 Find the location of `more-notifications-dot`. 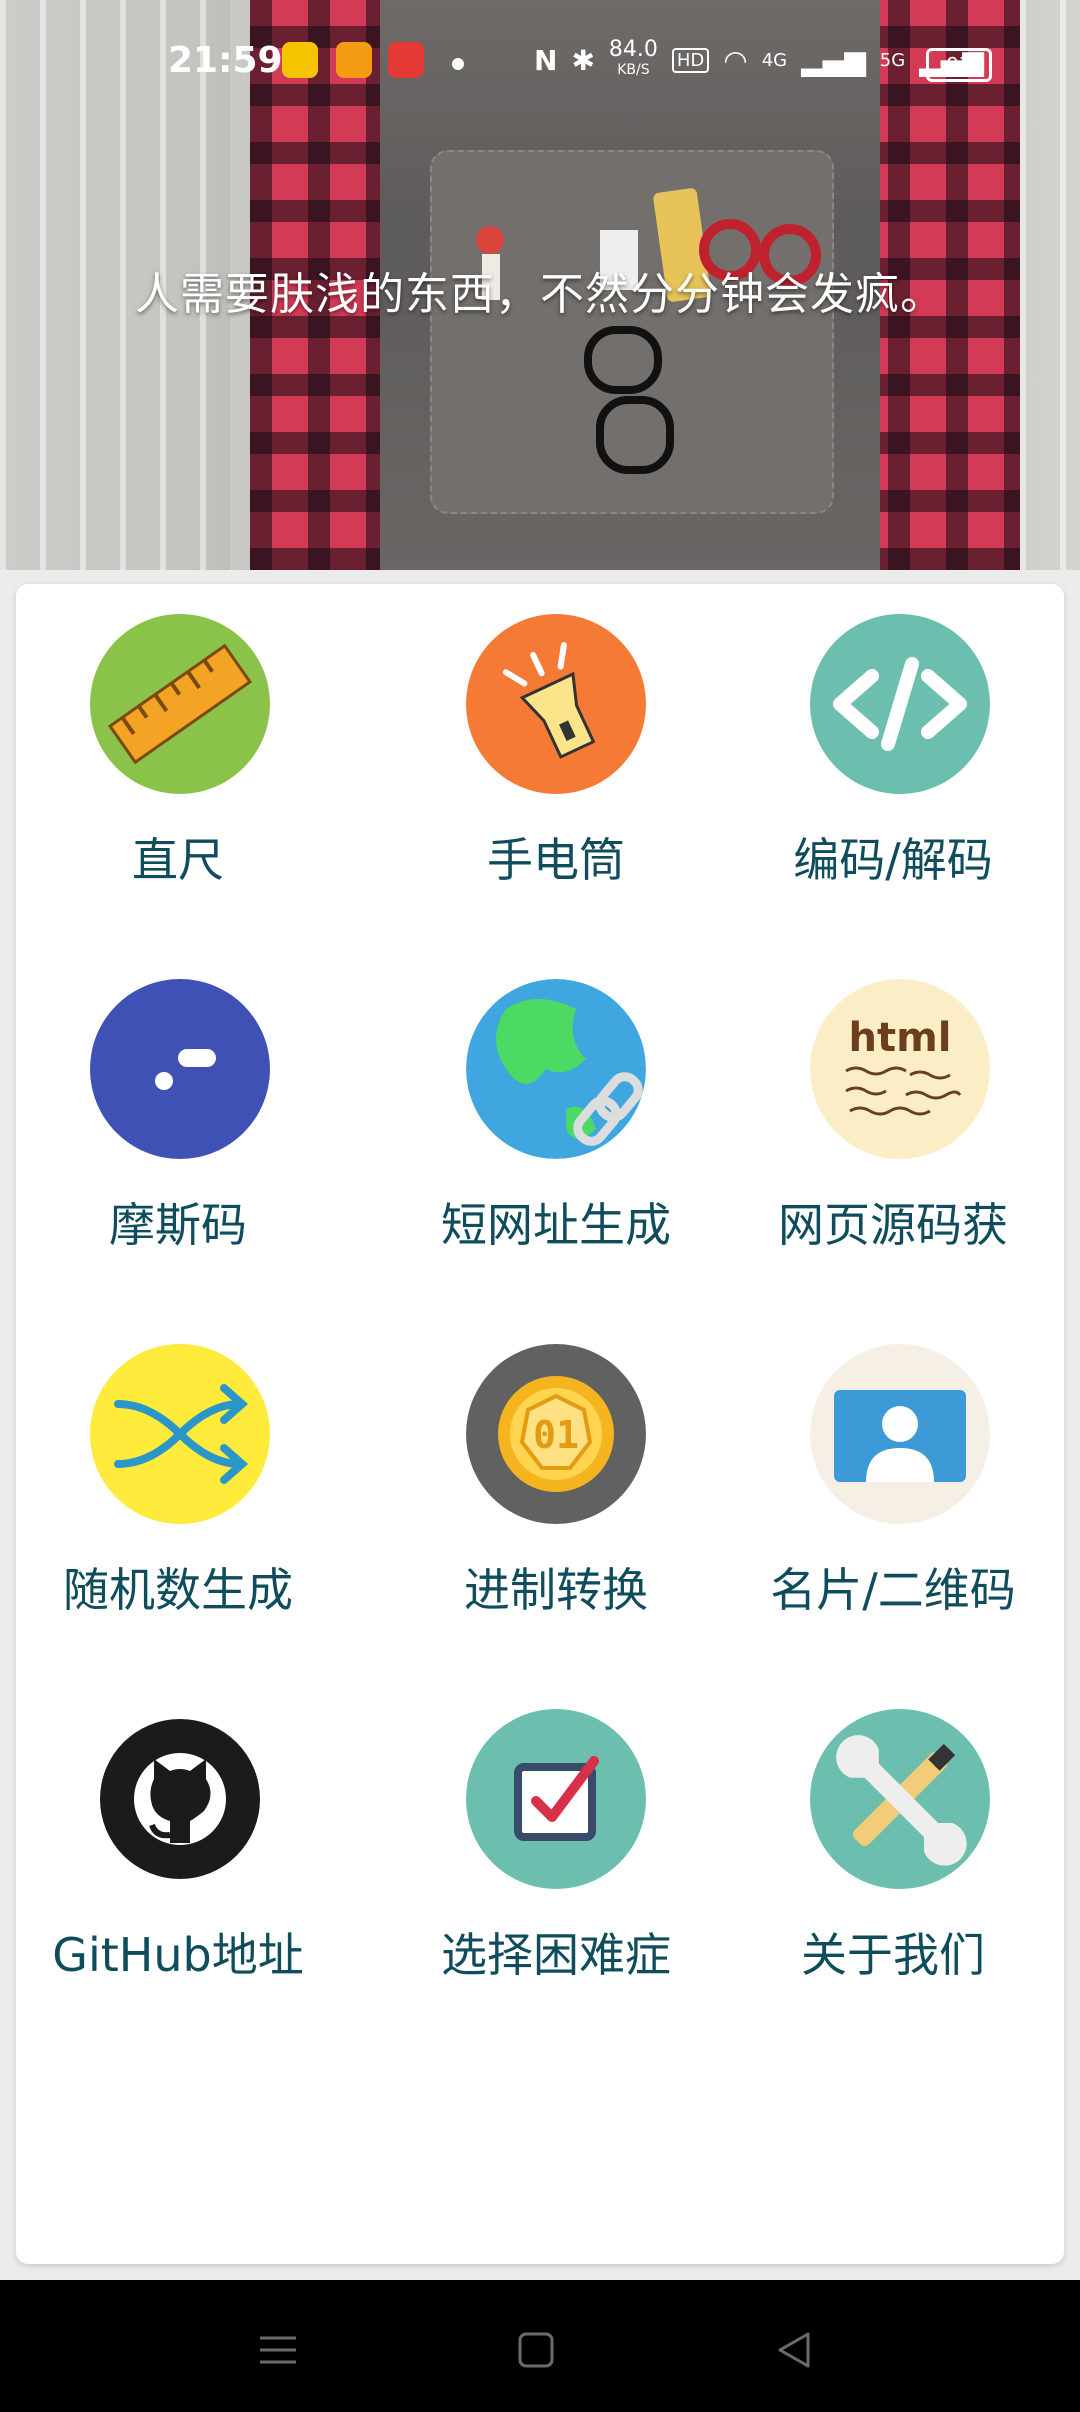

more-notifications-dot is located at coordinates (458, 64).